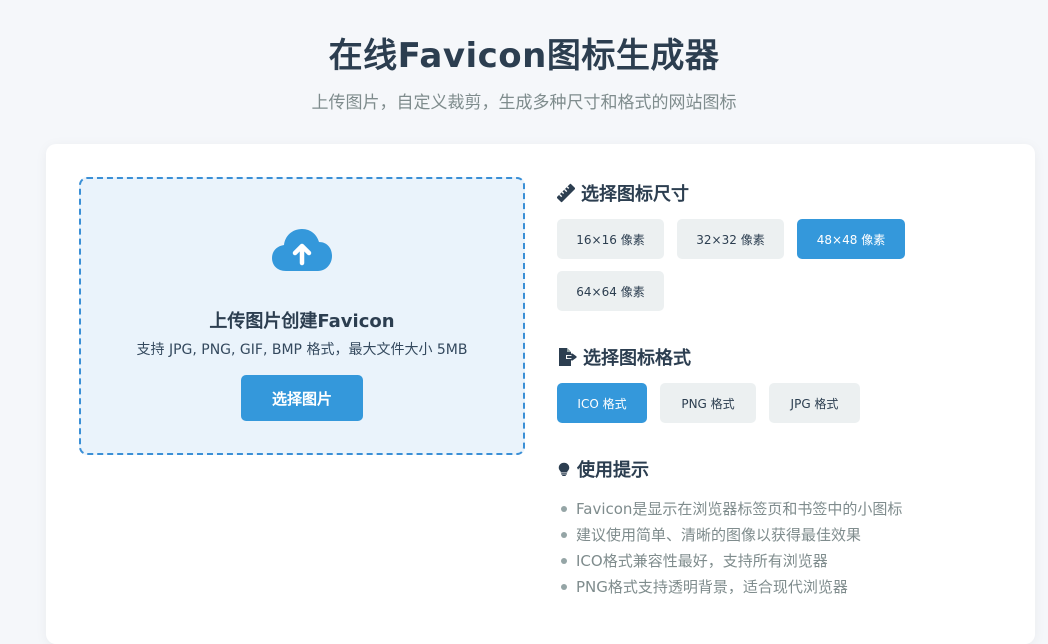  Describe the element at coordinates (610, 239) in the screenshot. I see `size-option-16: 16×16 像素` at that location.